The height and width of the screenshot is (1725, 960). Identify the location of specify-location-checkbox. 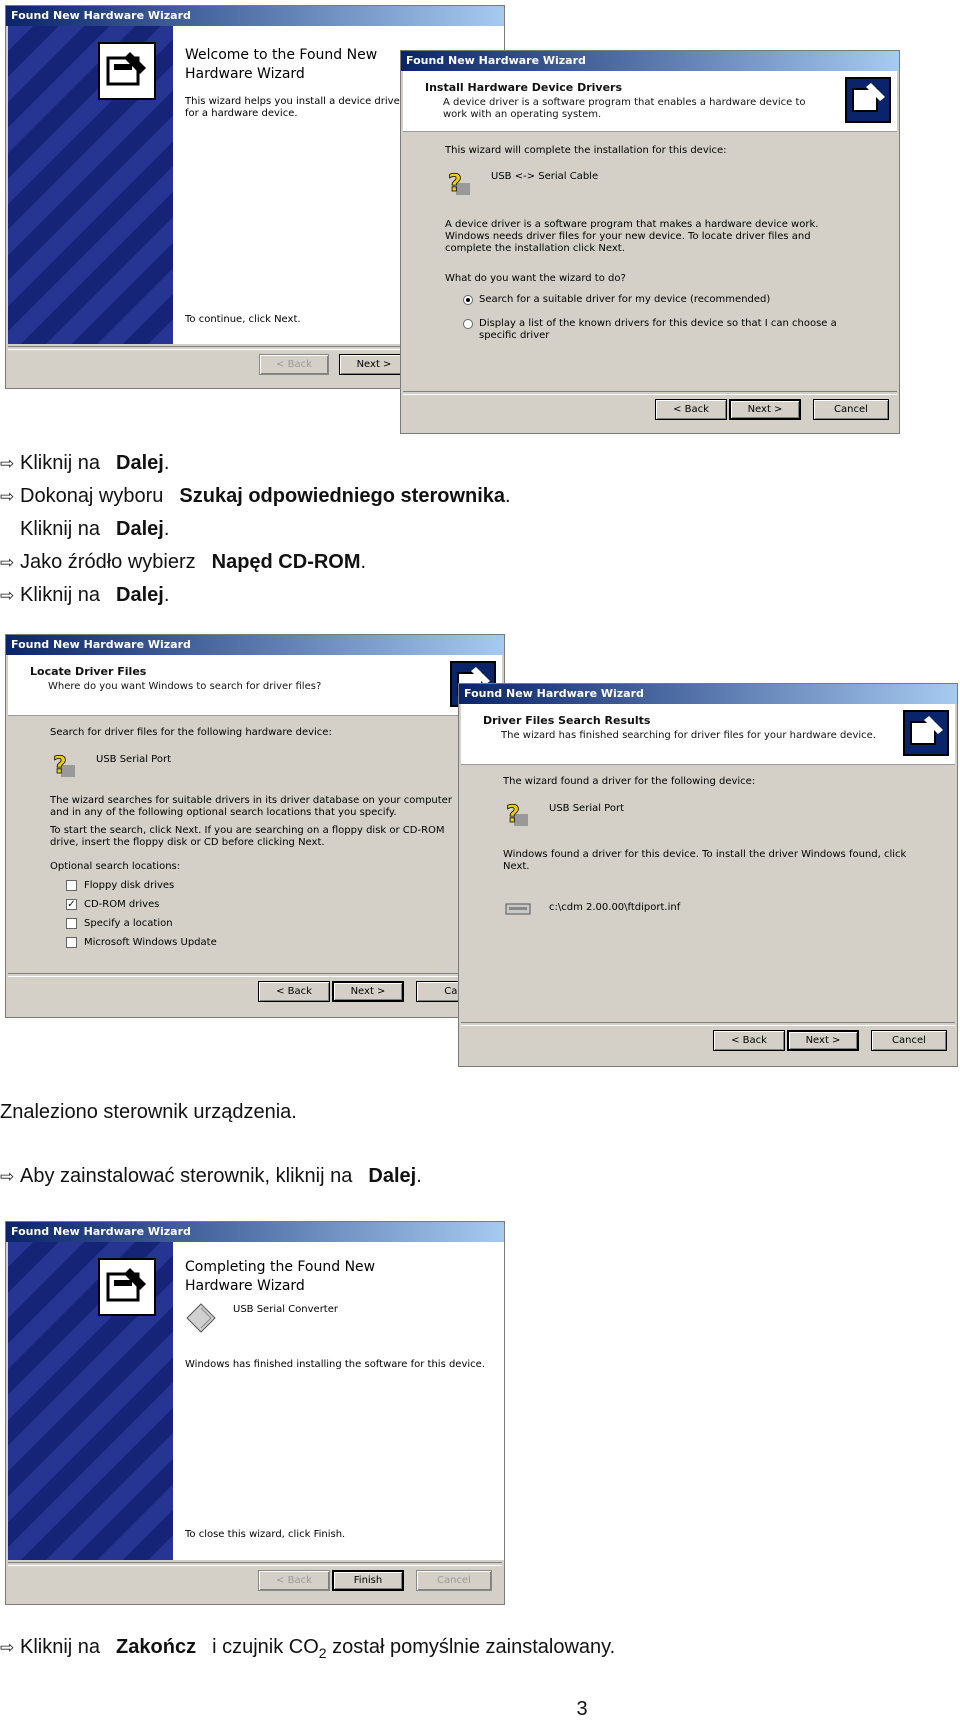
(71, 923).